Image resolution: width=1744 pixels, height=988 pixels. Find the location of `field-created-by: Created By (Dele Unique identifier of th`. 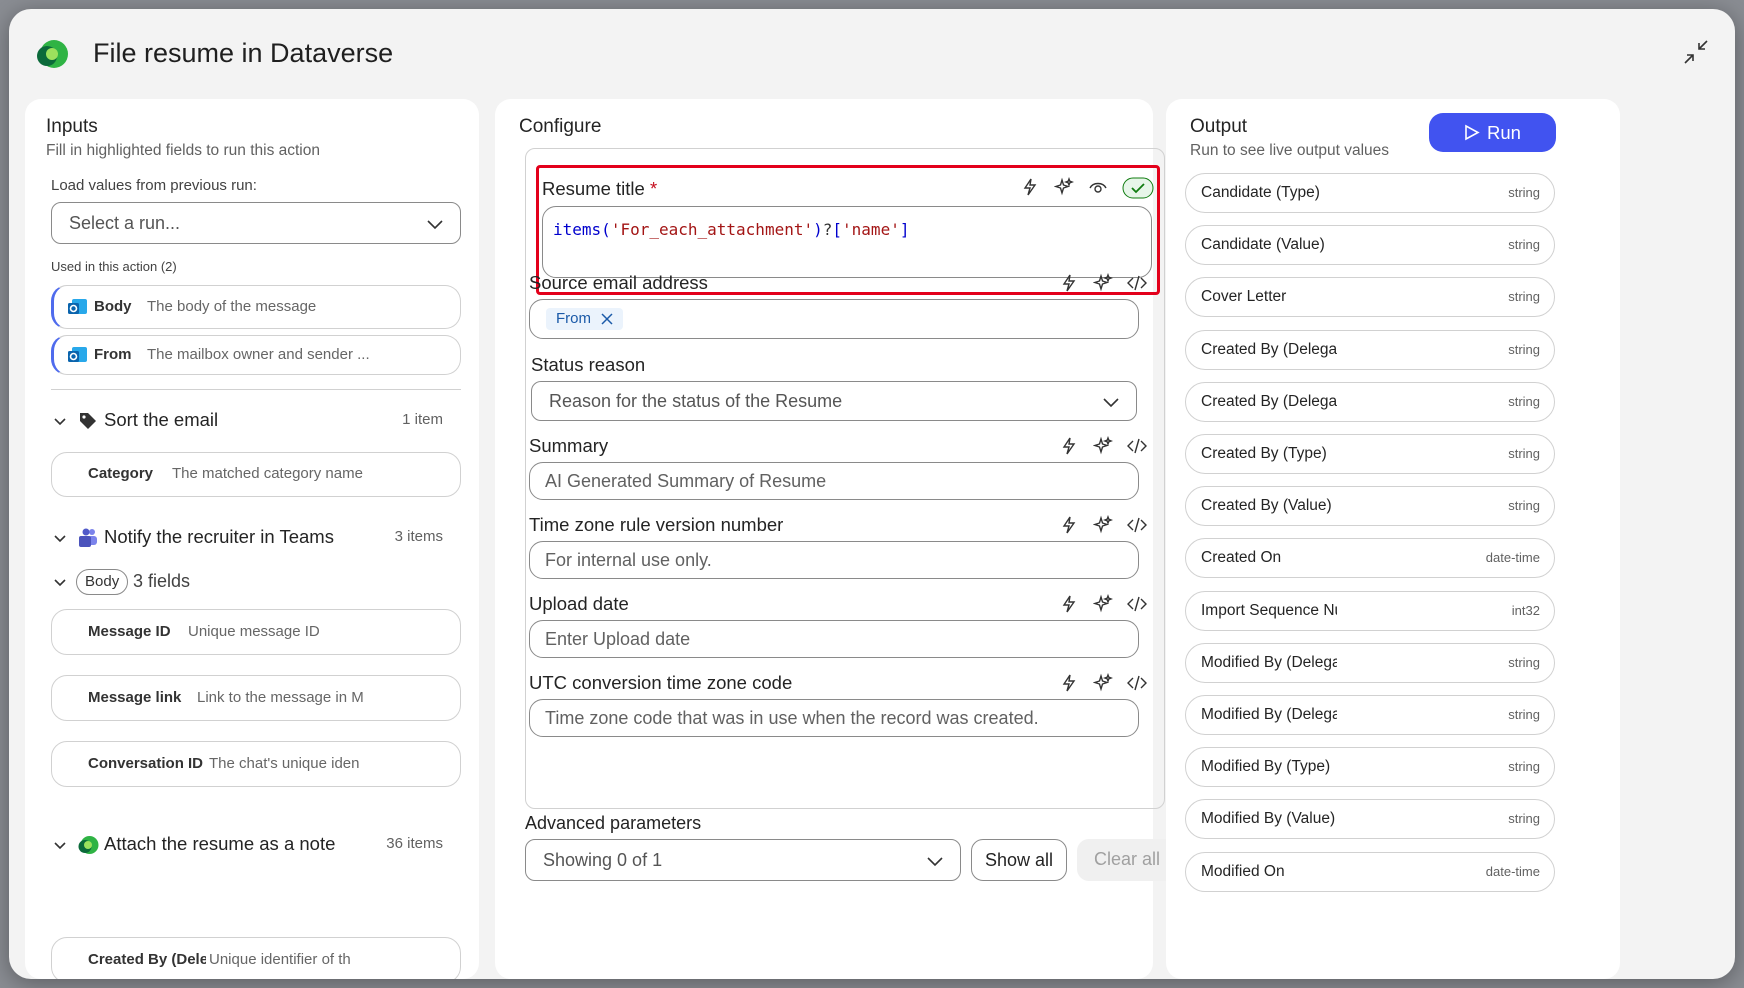

field-created-by: Created By (Dele Unique identifier of th is located at coordinates (256, 958).